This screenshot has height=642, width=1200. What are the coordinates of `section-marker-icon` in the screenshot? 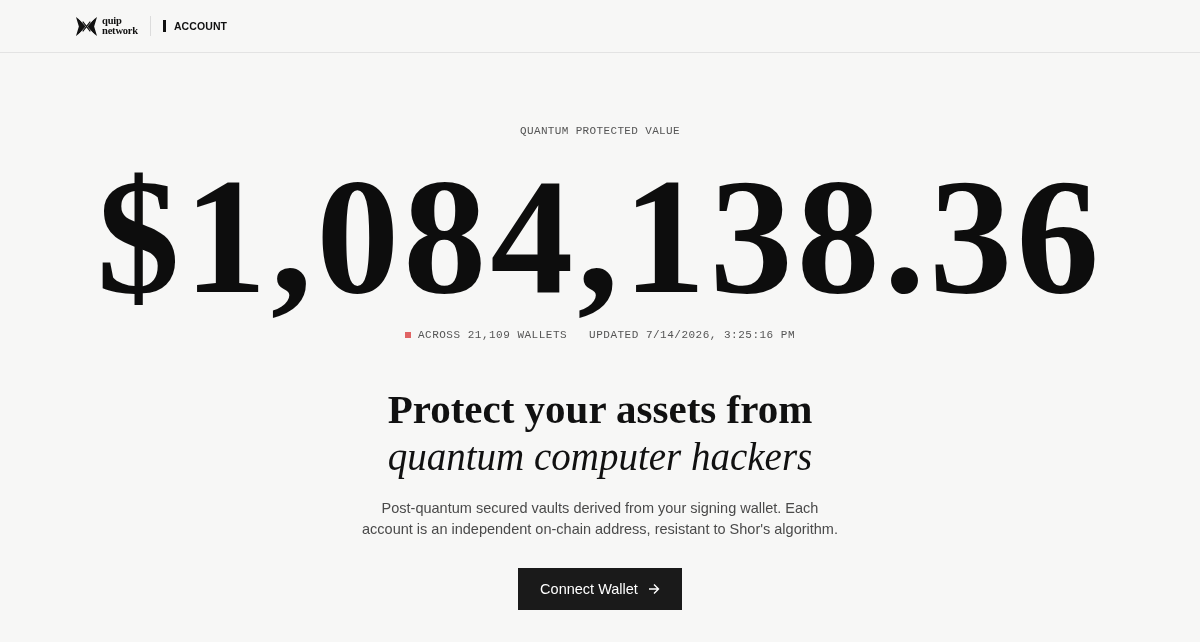 It's located at (164, 26).